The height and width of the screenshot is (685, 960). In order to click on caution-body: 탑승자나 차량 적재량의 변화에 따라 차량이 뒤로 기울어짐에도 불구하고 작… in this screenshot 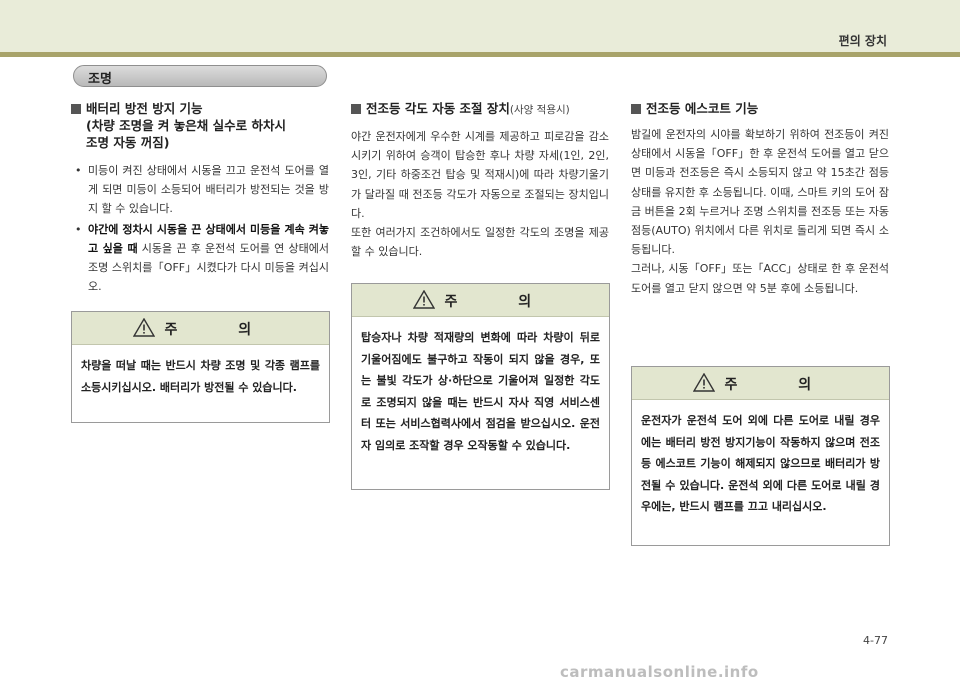, I will do `click(480, 391)`.